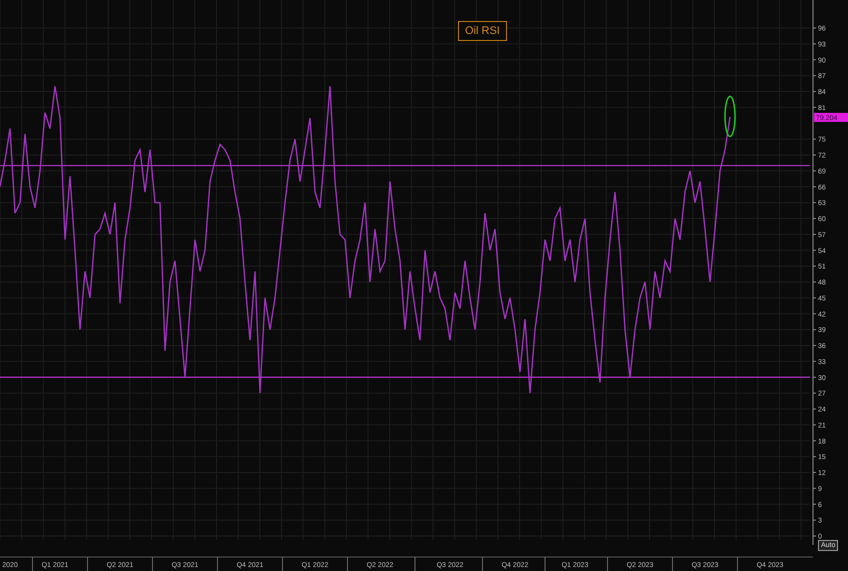 This screenshot has width=848, height=571. I want to click on chart-title: Oil RSI, so click(482, 31).